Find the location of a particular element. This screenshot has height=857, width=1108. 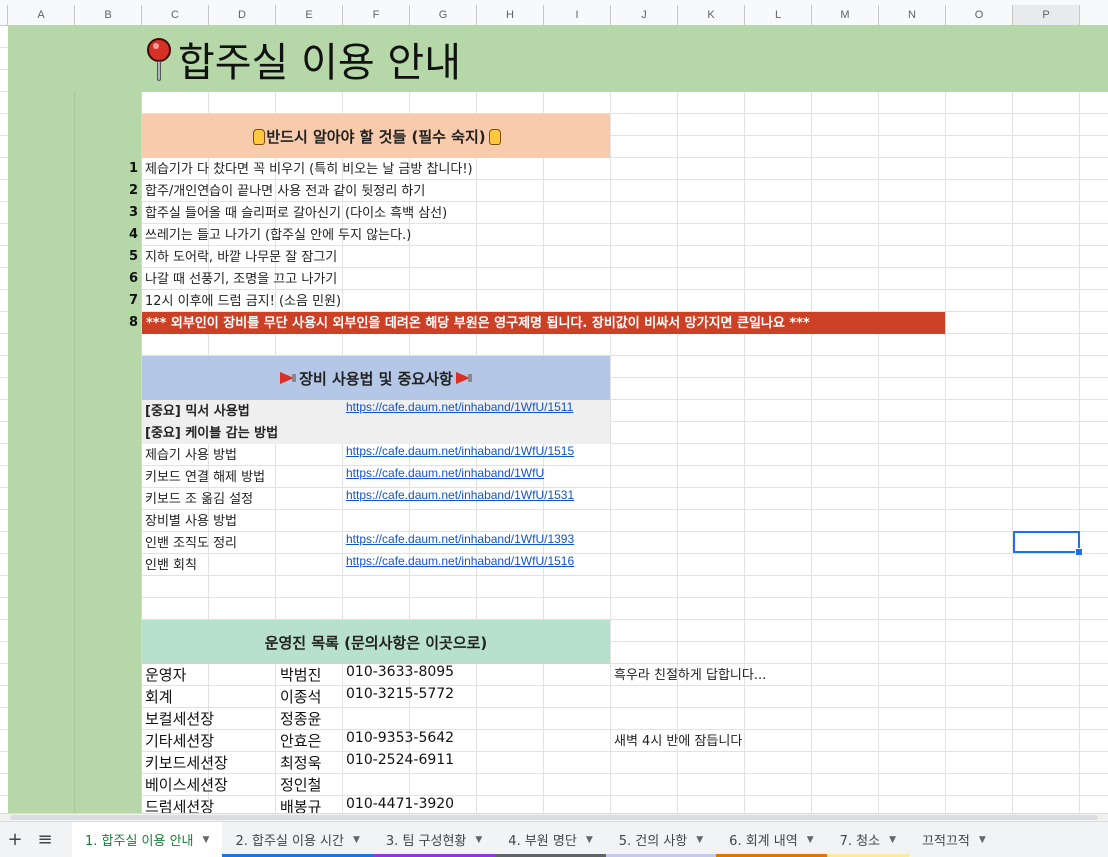

equipment-link: https://cafe.daum.net/inhaband/1WfU/1531 is located at coordinates (478, 499).